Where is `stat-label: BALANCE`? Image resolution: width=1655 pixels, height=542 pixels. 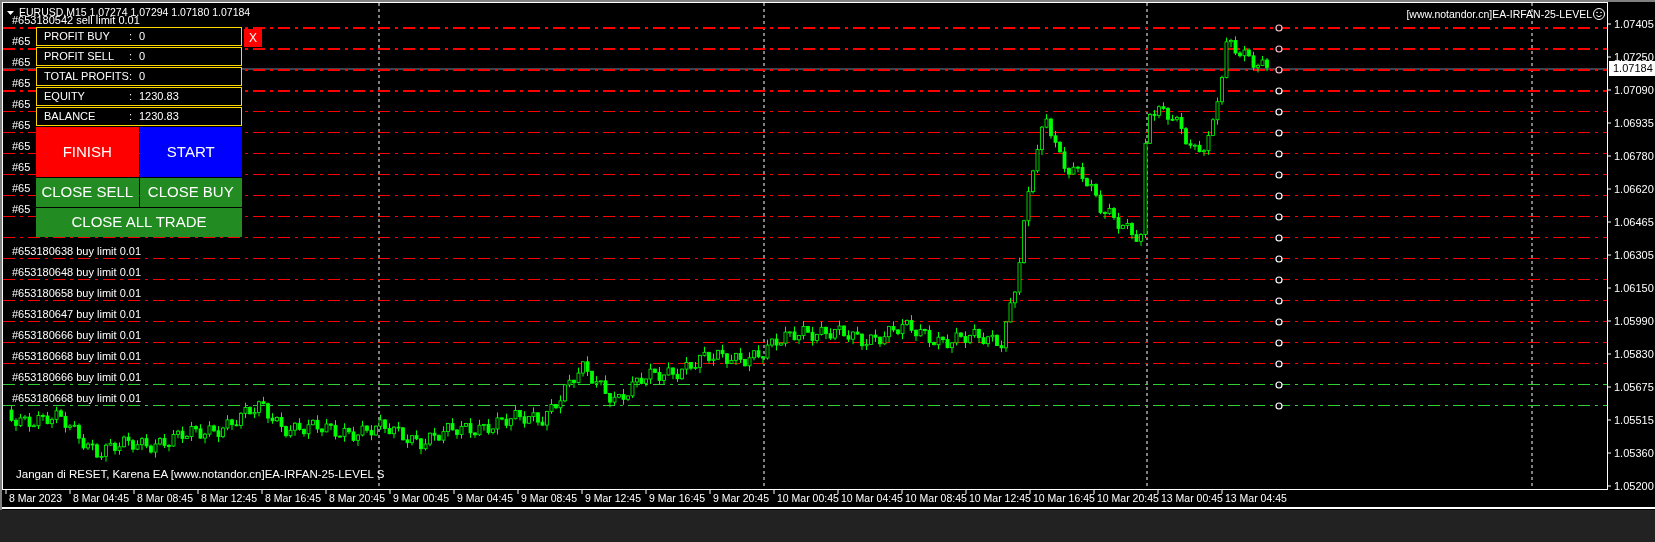
stat-label: BALANCE is located at coordinates (70, 117).